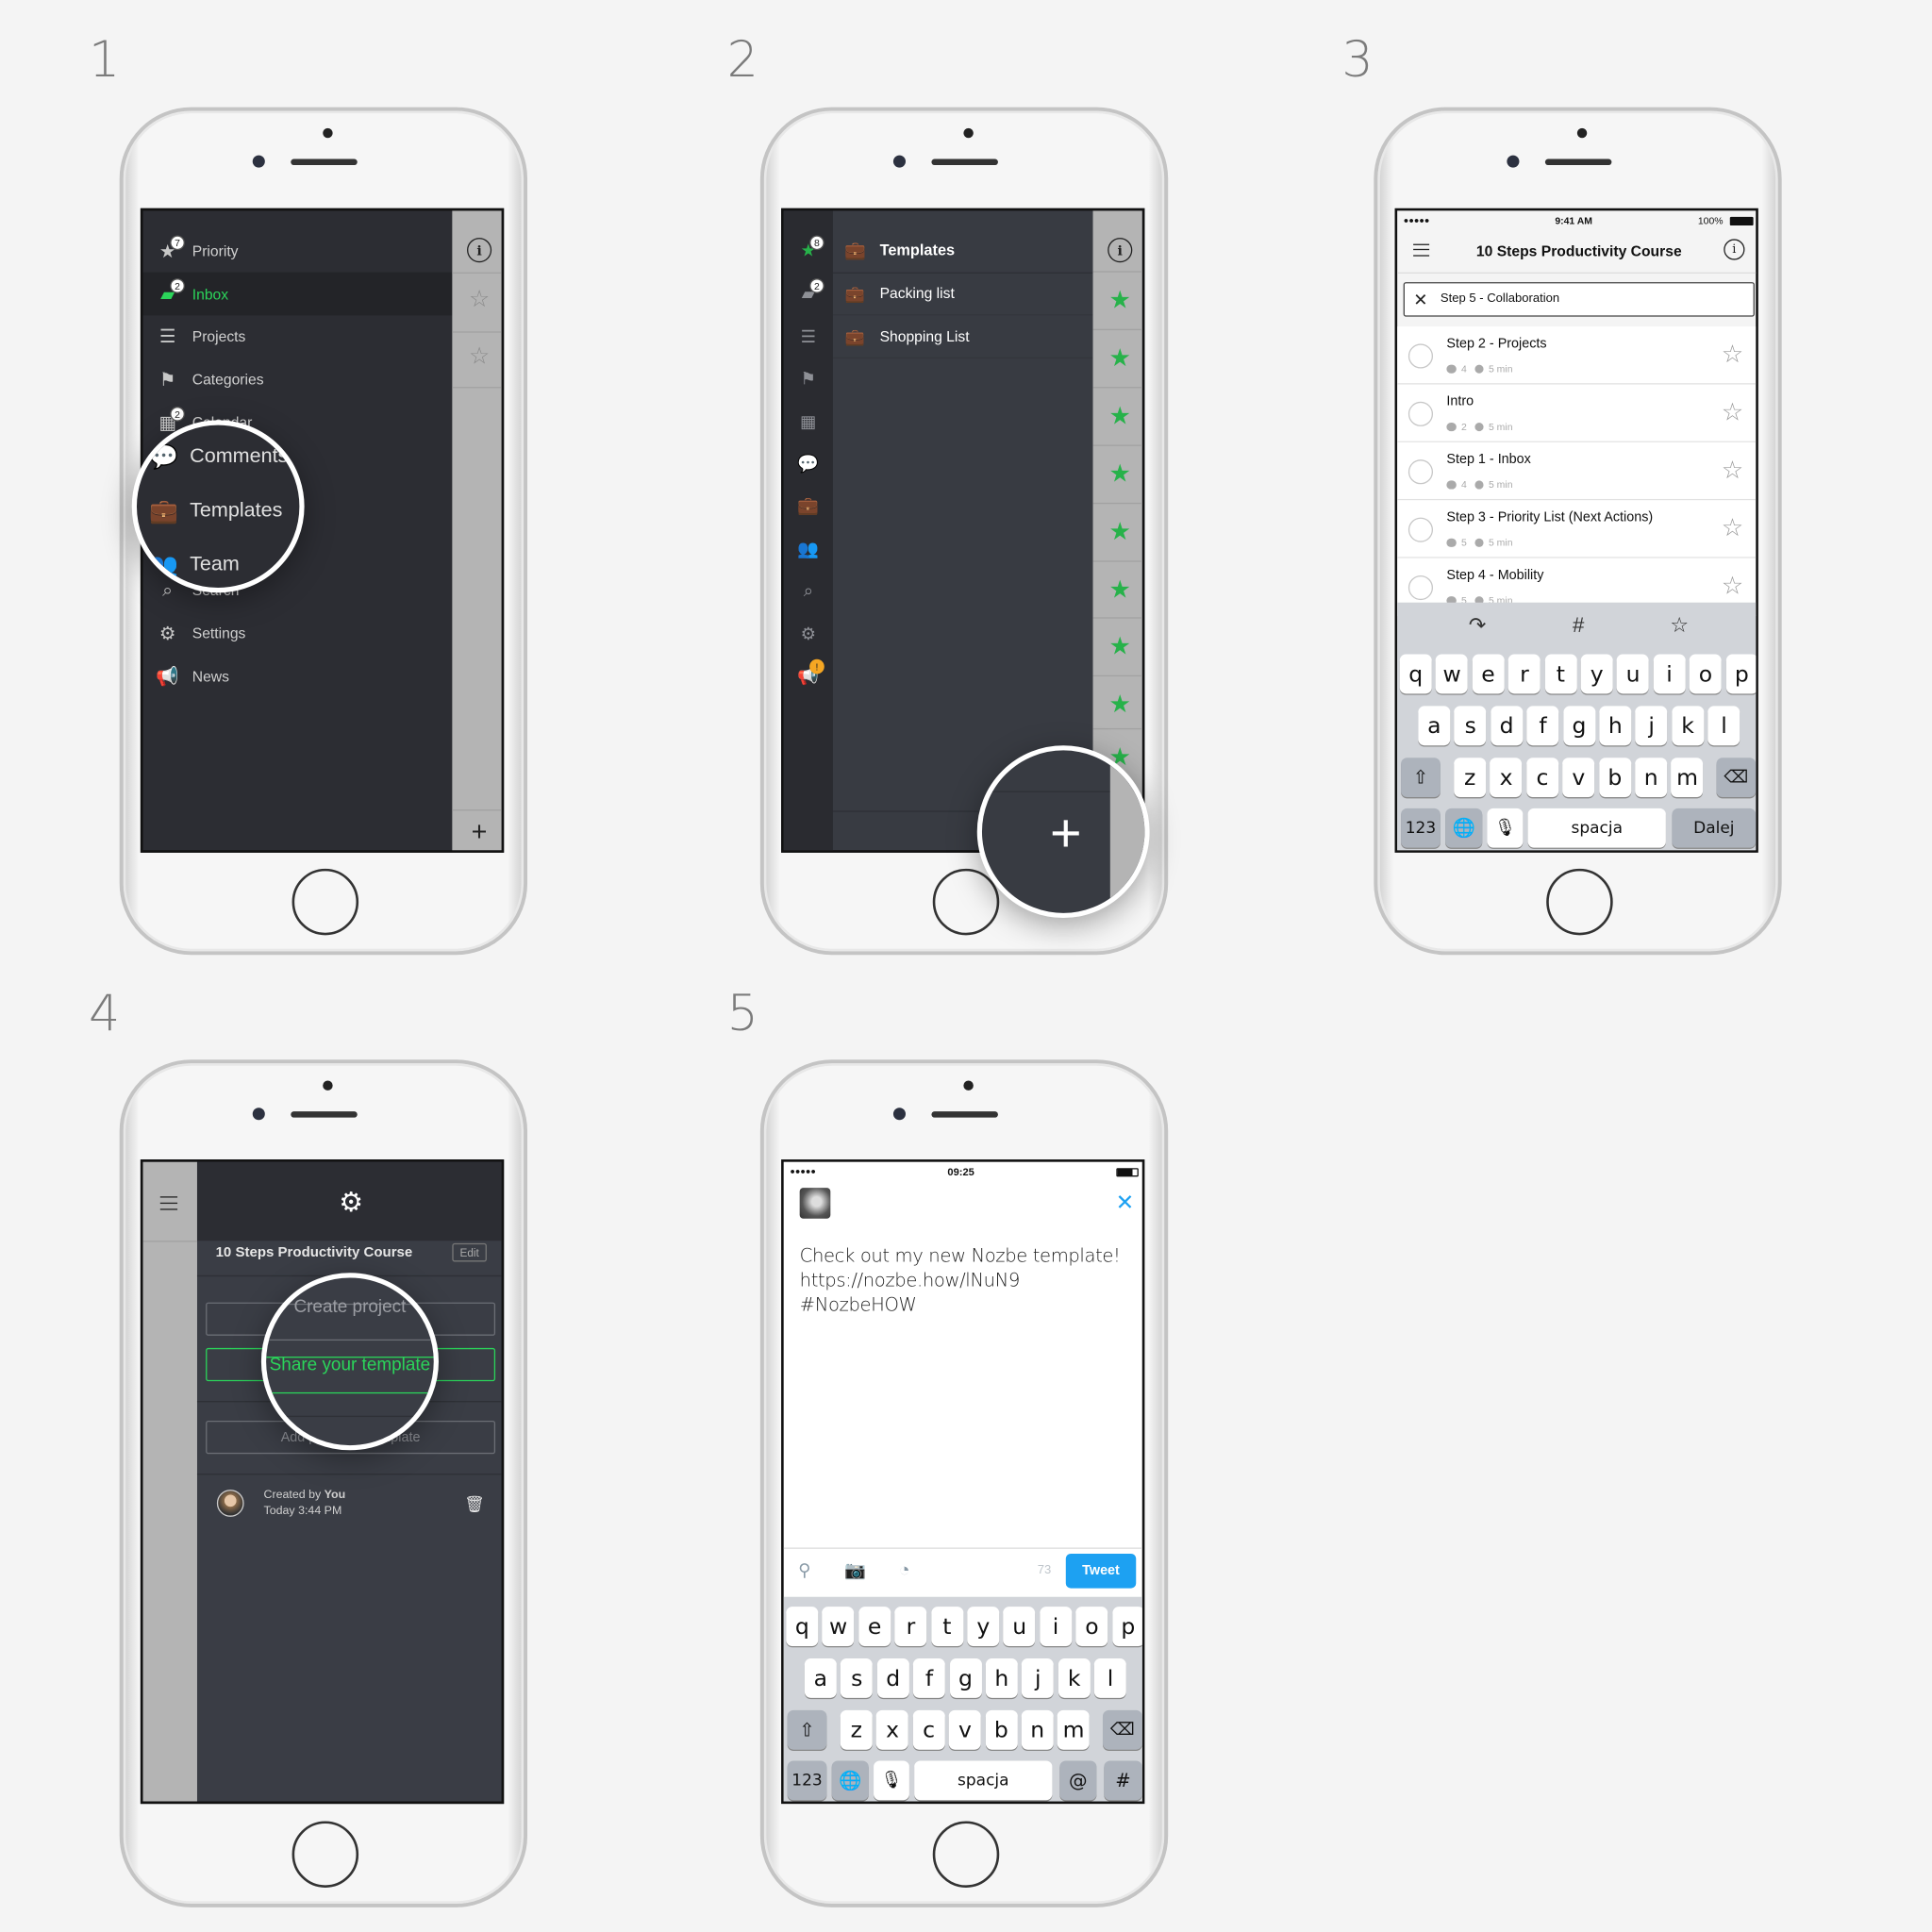 The image size is (1932, 1932). What do you see at coordinates (219, 336) in the screenshot?
I see `menu-item-projects: Projects` at bounding box center [219, 336].